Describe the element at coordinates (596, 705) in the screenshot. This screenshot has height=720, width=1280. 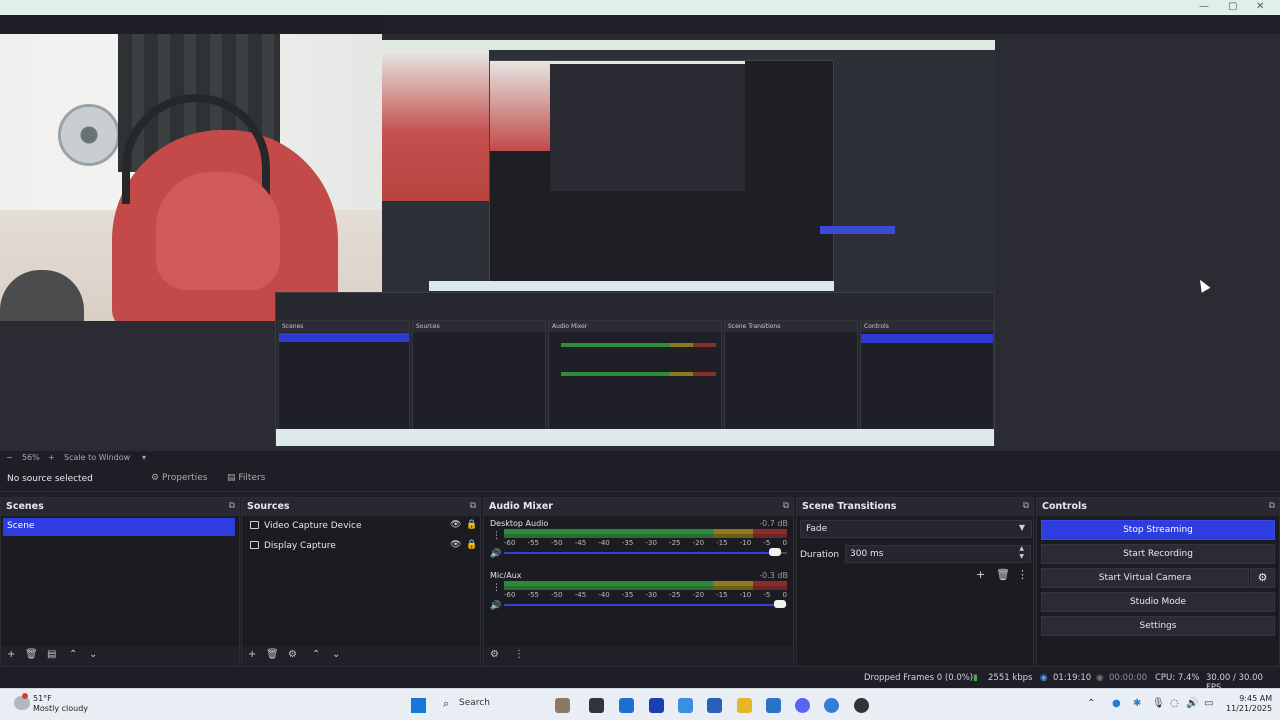
I see `app-icon-task-view` at that location.